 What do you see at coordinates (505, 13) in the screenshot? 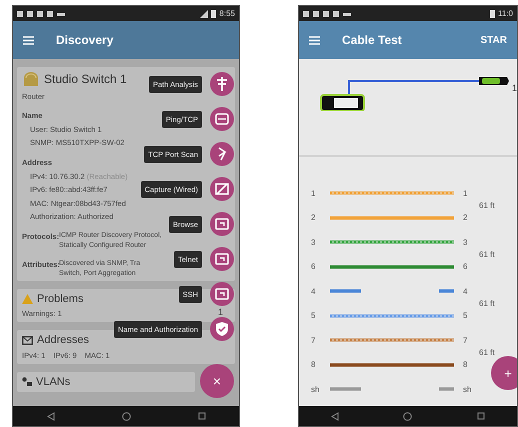
I see `status-time: 11:0` at bounding box center [505, 13].